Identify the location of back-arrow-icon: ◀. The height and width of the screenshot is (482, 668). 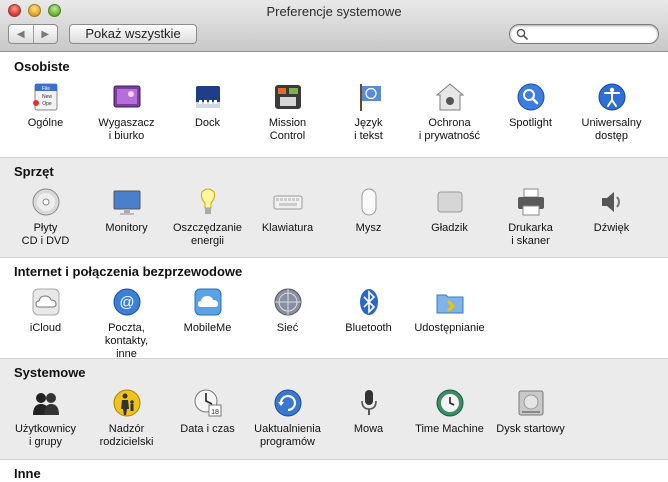
(20, 34).